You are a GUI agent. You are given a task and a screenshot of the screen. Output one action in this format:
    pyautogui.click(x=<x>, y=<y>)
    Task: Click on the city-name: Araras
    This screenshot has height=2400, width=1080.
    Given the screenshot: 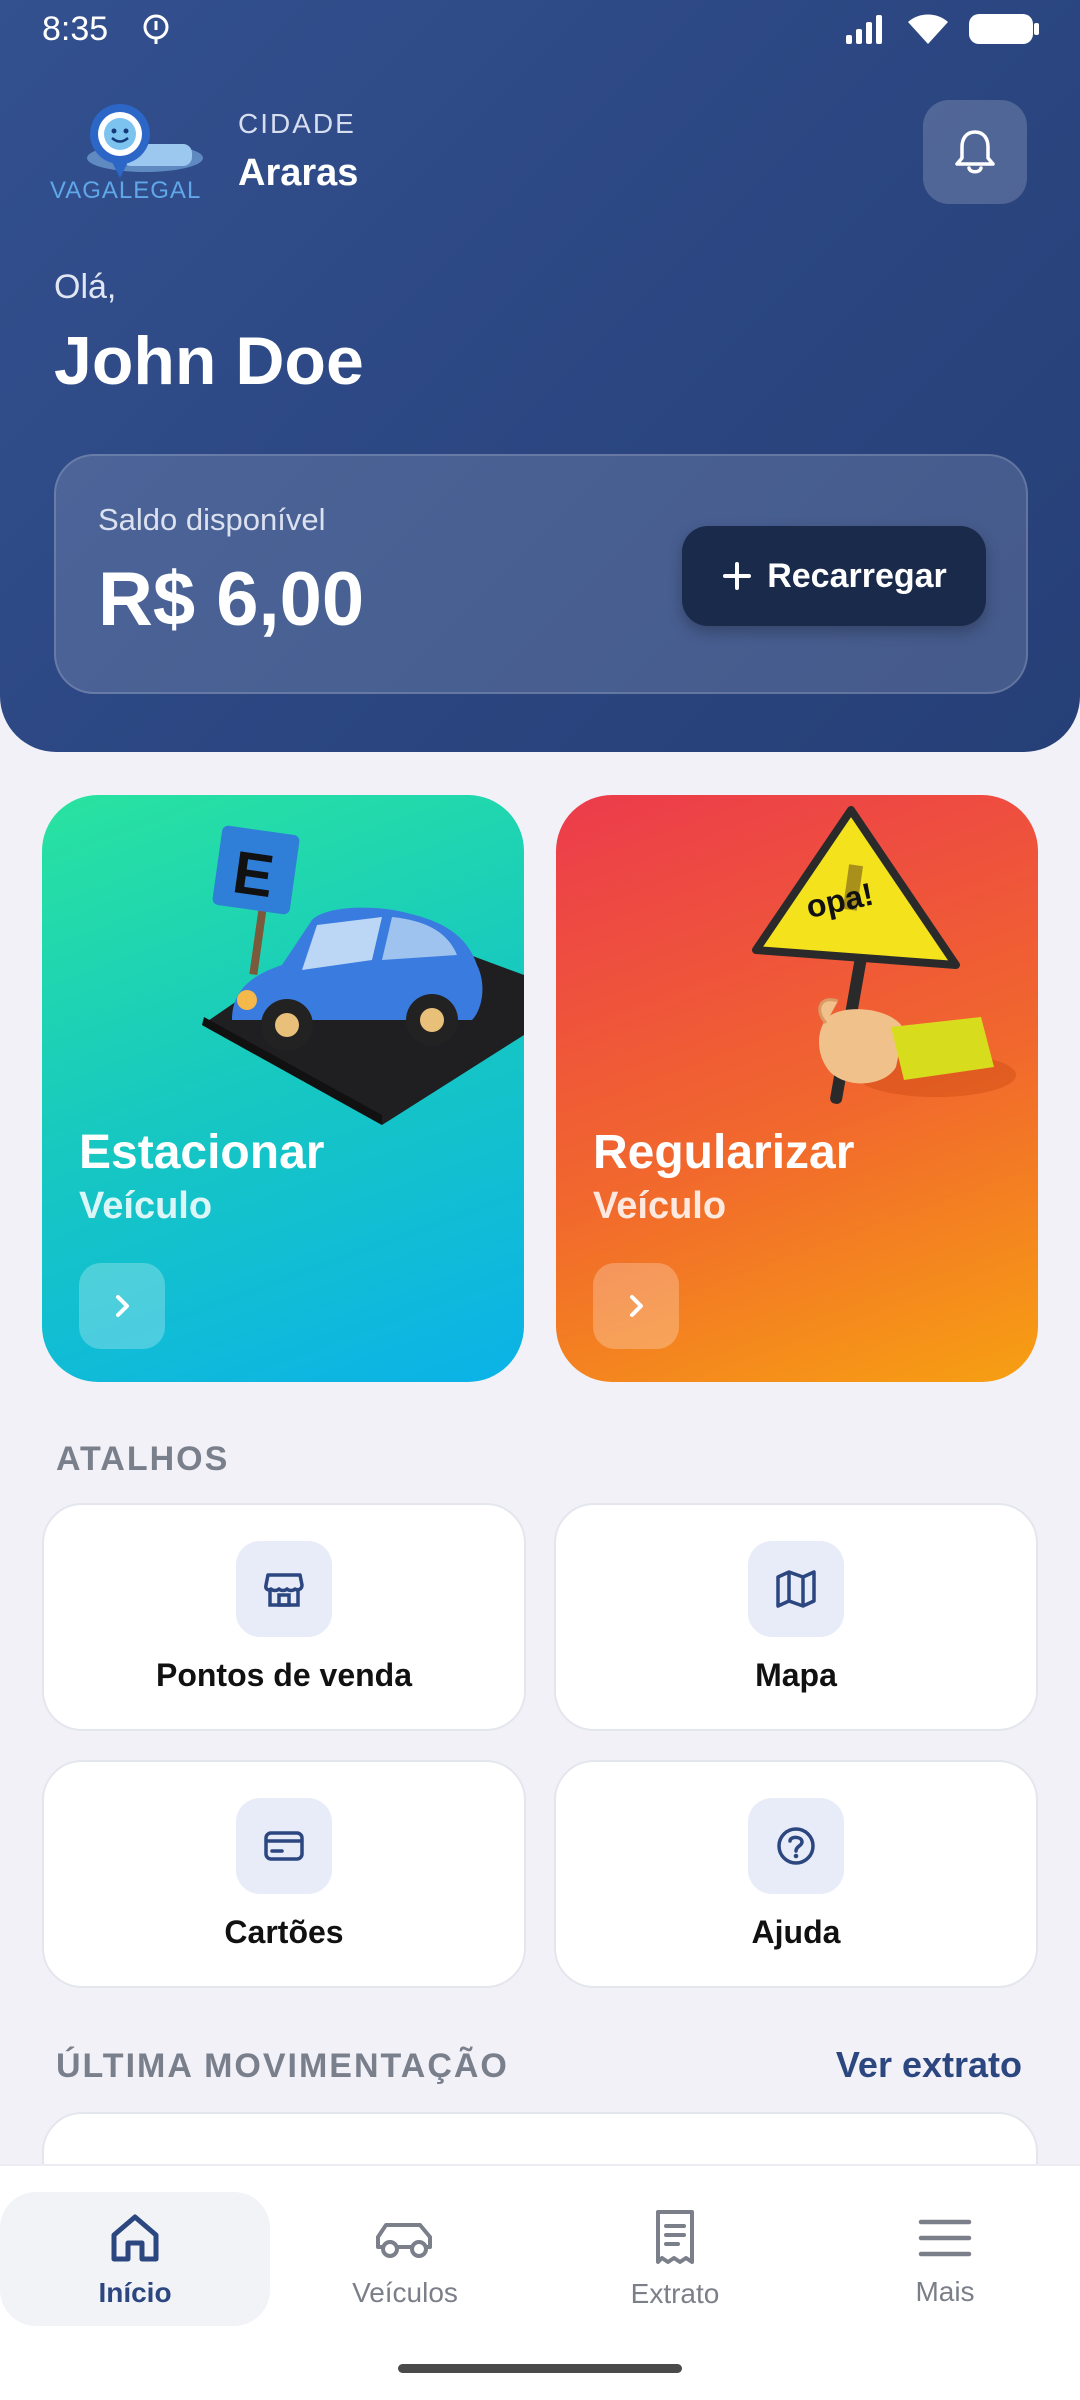 What is the action you would take?
    pyautogui.click(x=298, y=173)
    